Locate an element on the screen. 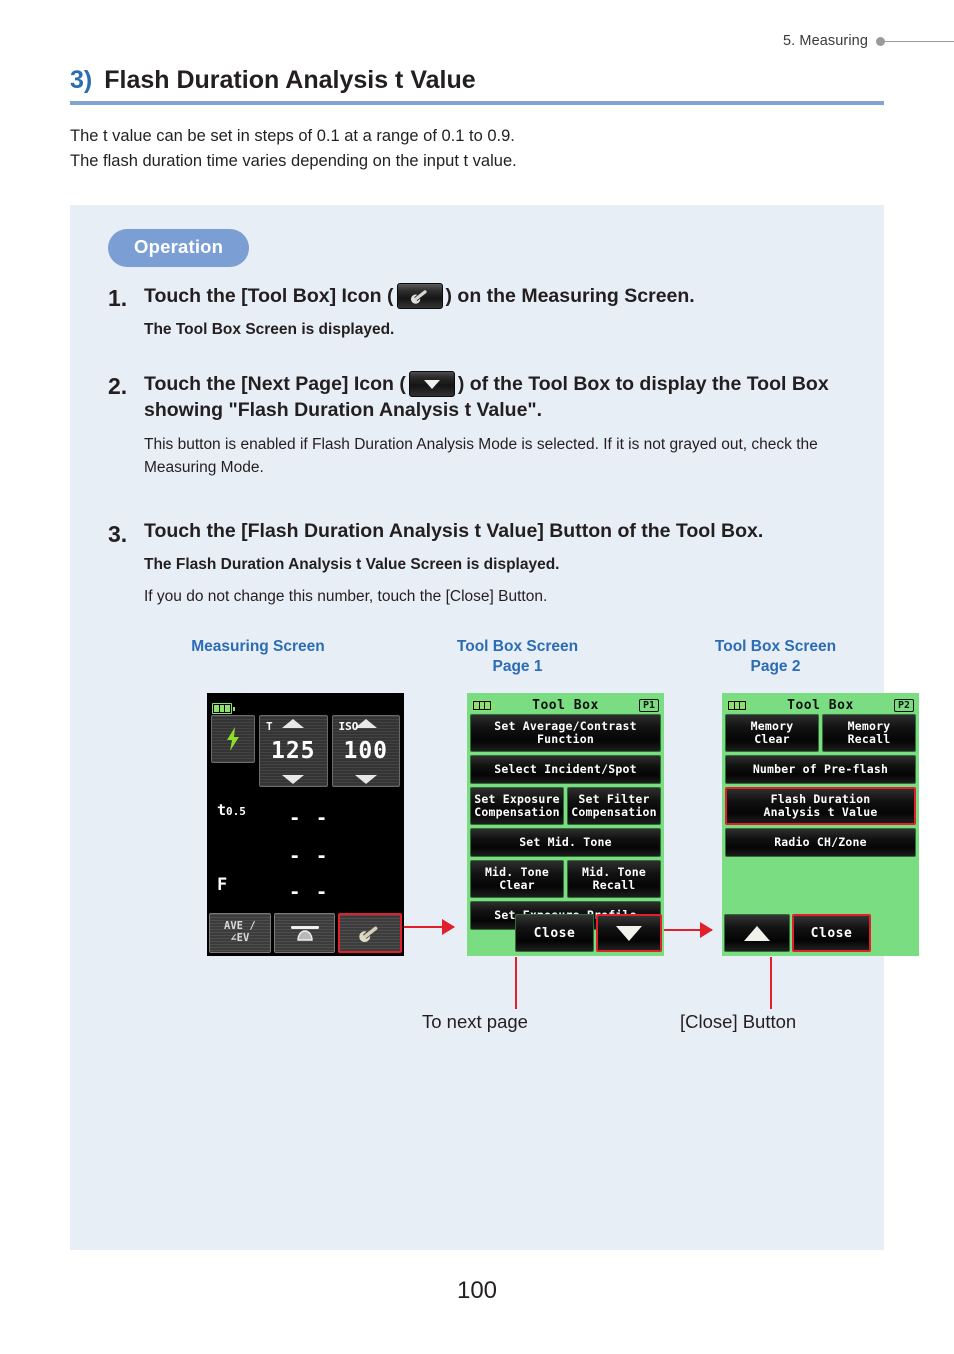  ave-ev-button: AVE / ∠EV is located at coordinates (240, 933).